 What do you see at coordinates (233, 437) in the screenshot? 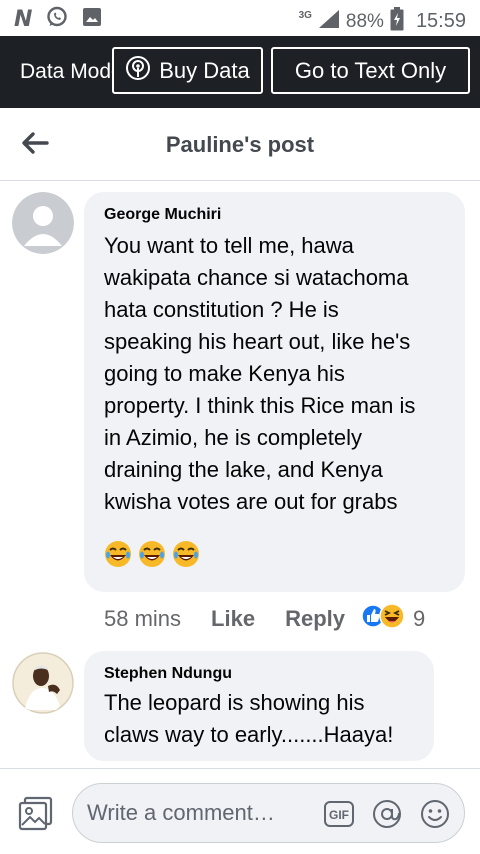
I see `comment-line: in Azimio, he is completely` at bounding box center [233, 437].